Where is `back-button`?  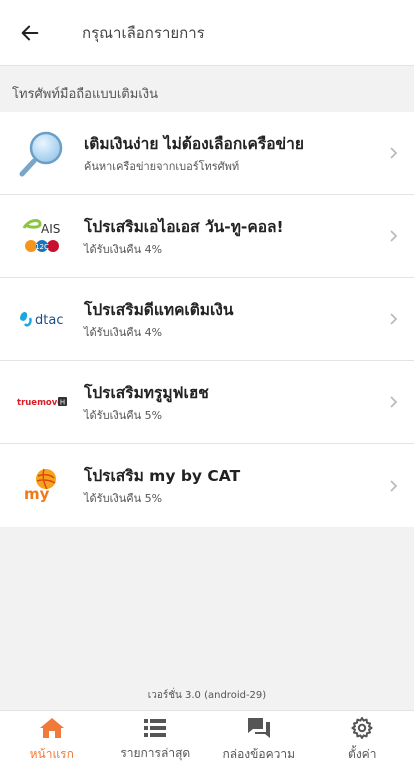
back-button is located at coordinates (30, 33).